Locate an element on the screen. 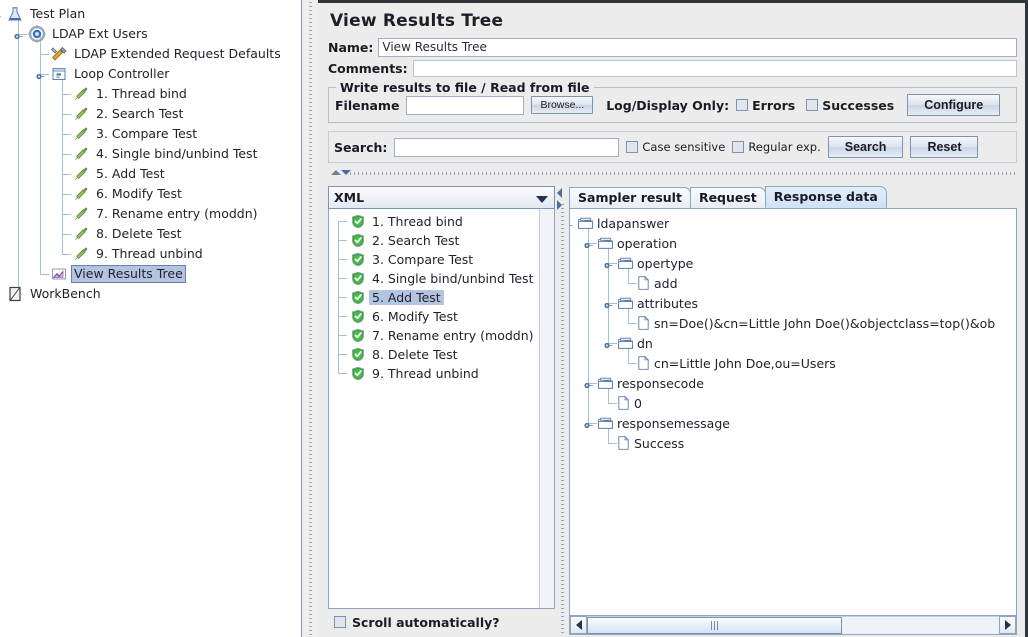  xml-node: ldapanswer is located at coordinates (793, 223).